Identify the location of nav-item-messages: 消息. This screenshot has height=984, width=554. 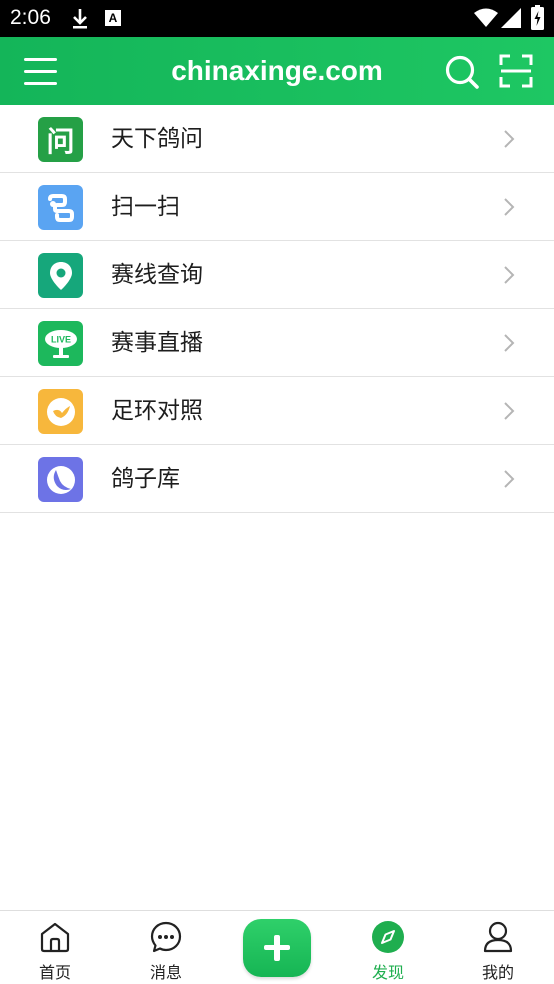
(166, 947).